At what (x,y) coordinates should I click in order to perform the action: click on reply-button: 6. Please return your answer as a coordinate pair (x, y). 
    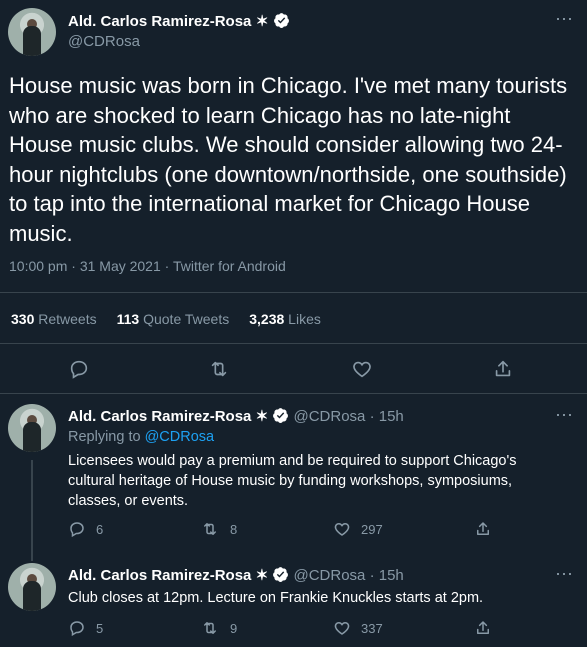
    Looking at the image, I should click on (85, 529).